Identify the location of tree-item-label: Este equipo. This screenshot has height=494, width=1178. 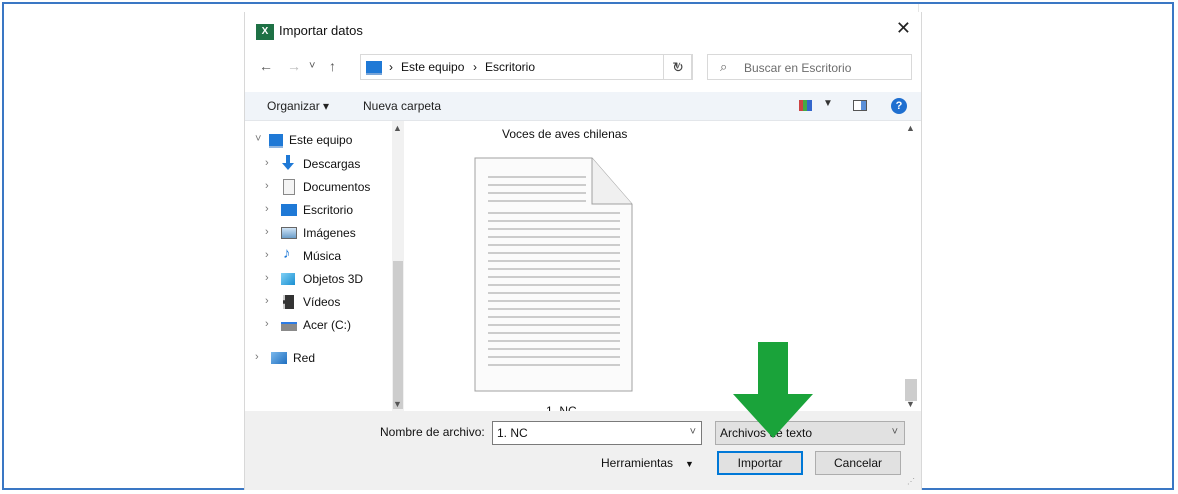
(321, 140).